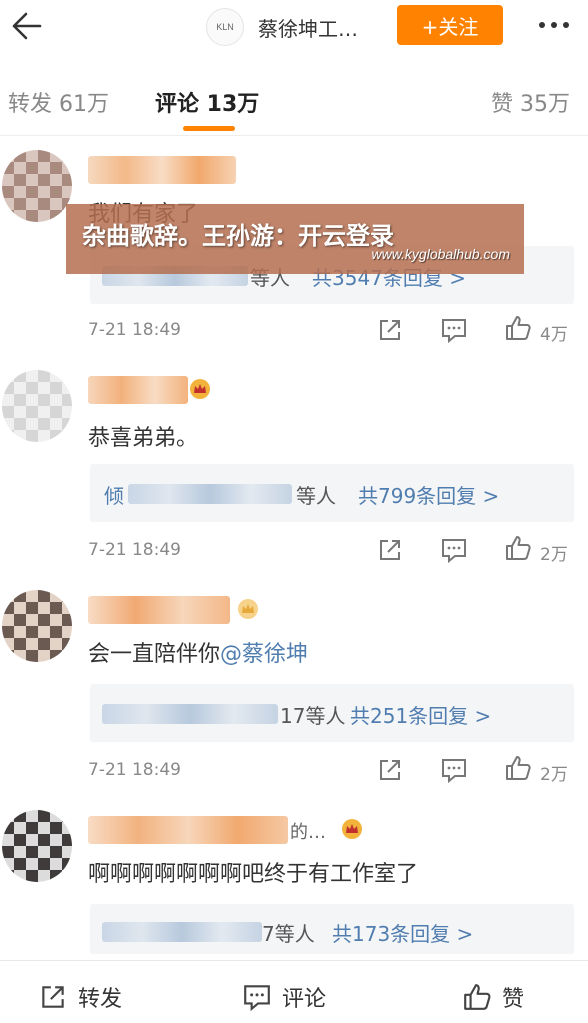 The image size is (588, 1023). I want to click on comment-item: 的… 啊啊啊啊啊啊啊吧终于有工作室了 7等人 共173条回复 >, so click(294, 881).